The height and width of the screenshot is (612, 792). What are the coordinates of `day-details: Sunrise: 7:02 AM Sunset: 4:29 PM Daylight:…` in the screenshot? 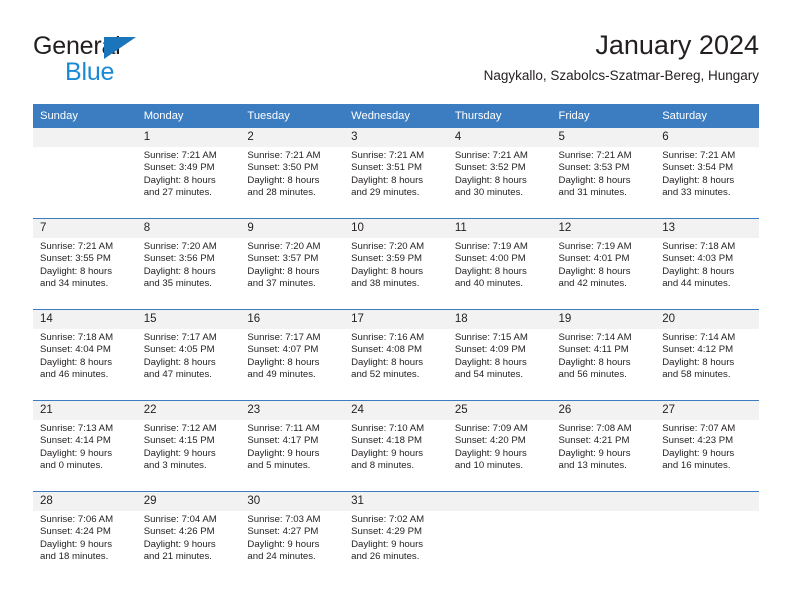 It's located at (396, 537).